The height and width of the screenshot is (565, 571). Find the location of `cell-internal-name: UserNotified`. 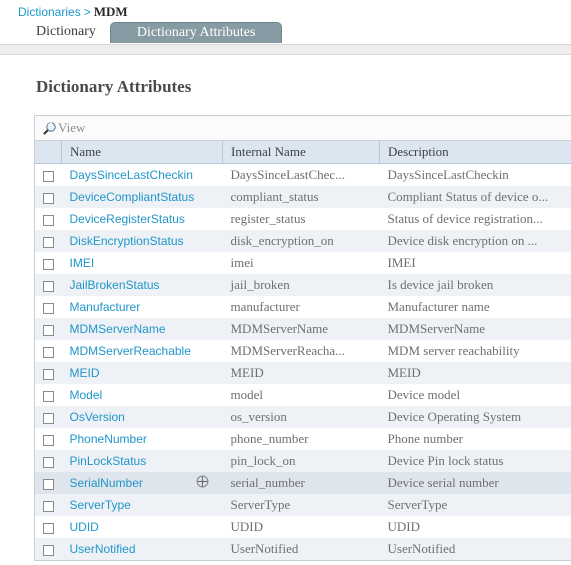

cell-internal-name: UserNotified is located at coordinates (301, 549).